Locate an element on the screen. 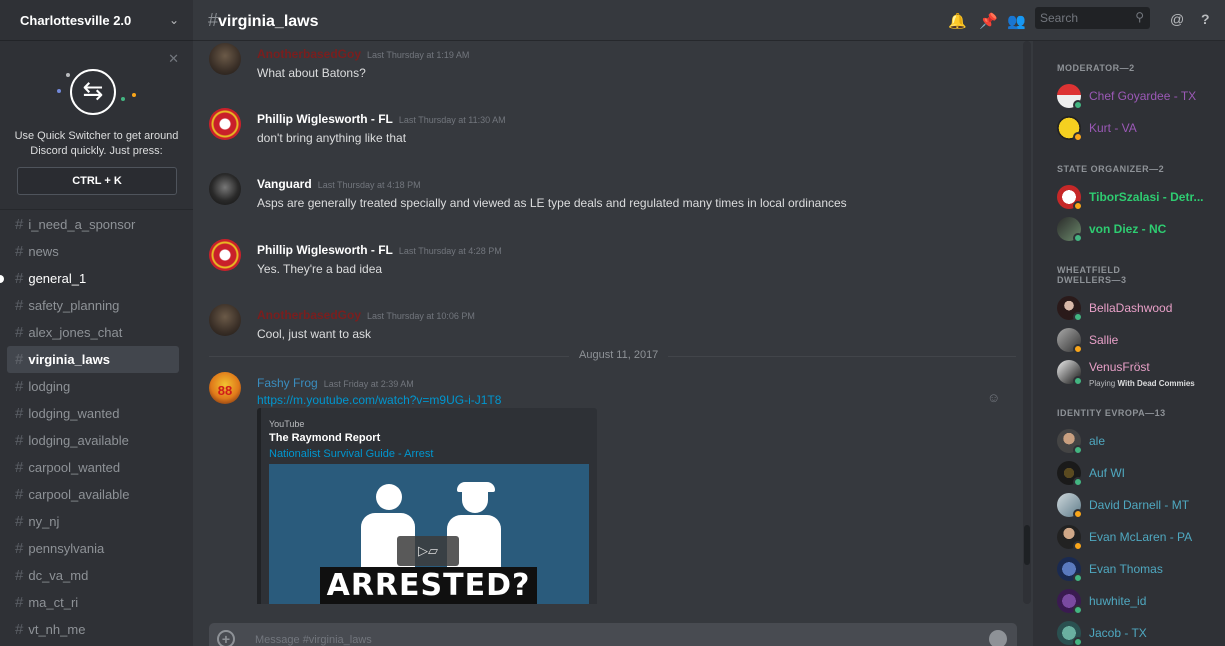  message-text: Yes. They're a bad idea is located at coordinates (320, 269).